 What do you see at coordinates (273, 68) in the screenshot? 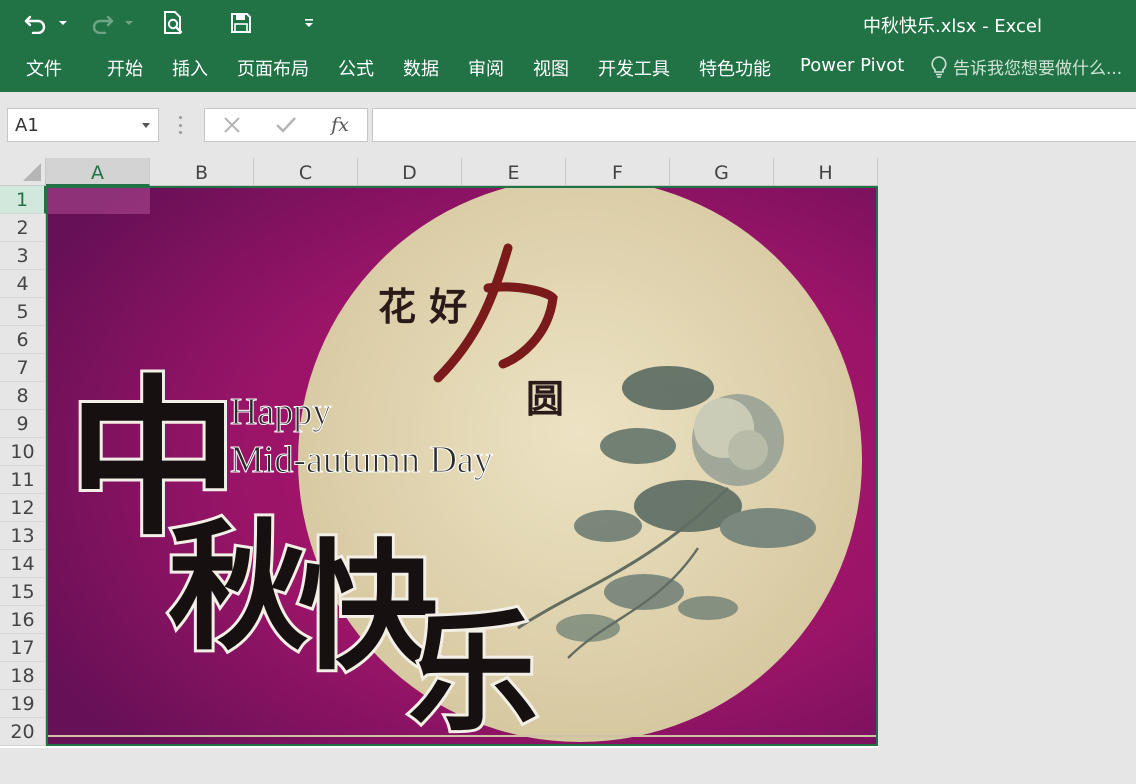
I see `tab-page-layout: 页面布局` at bounding box center [273, 68].